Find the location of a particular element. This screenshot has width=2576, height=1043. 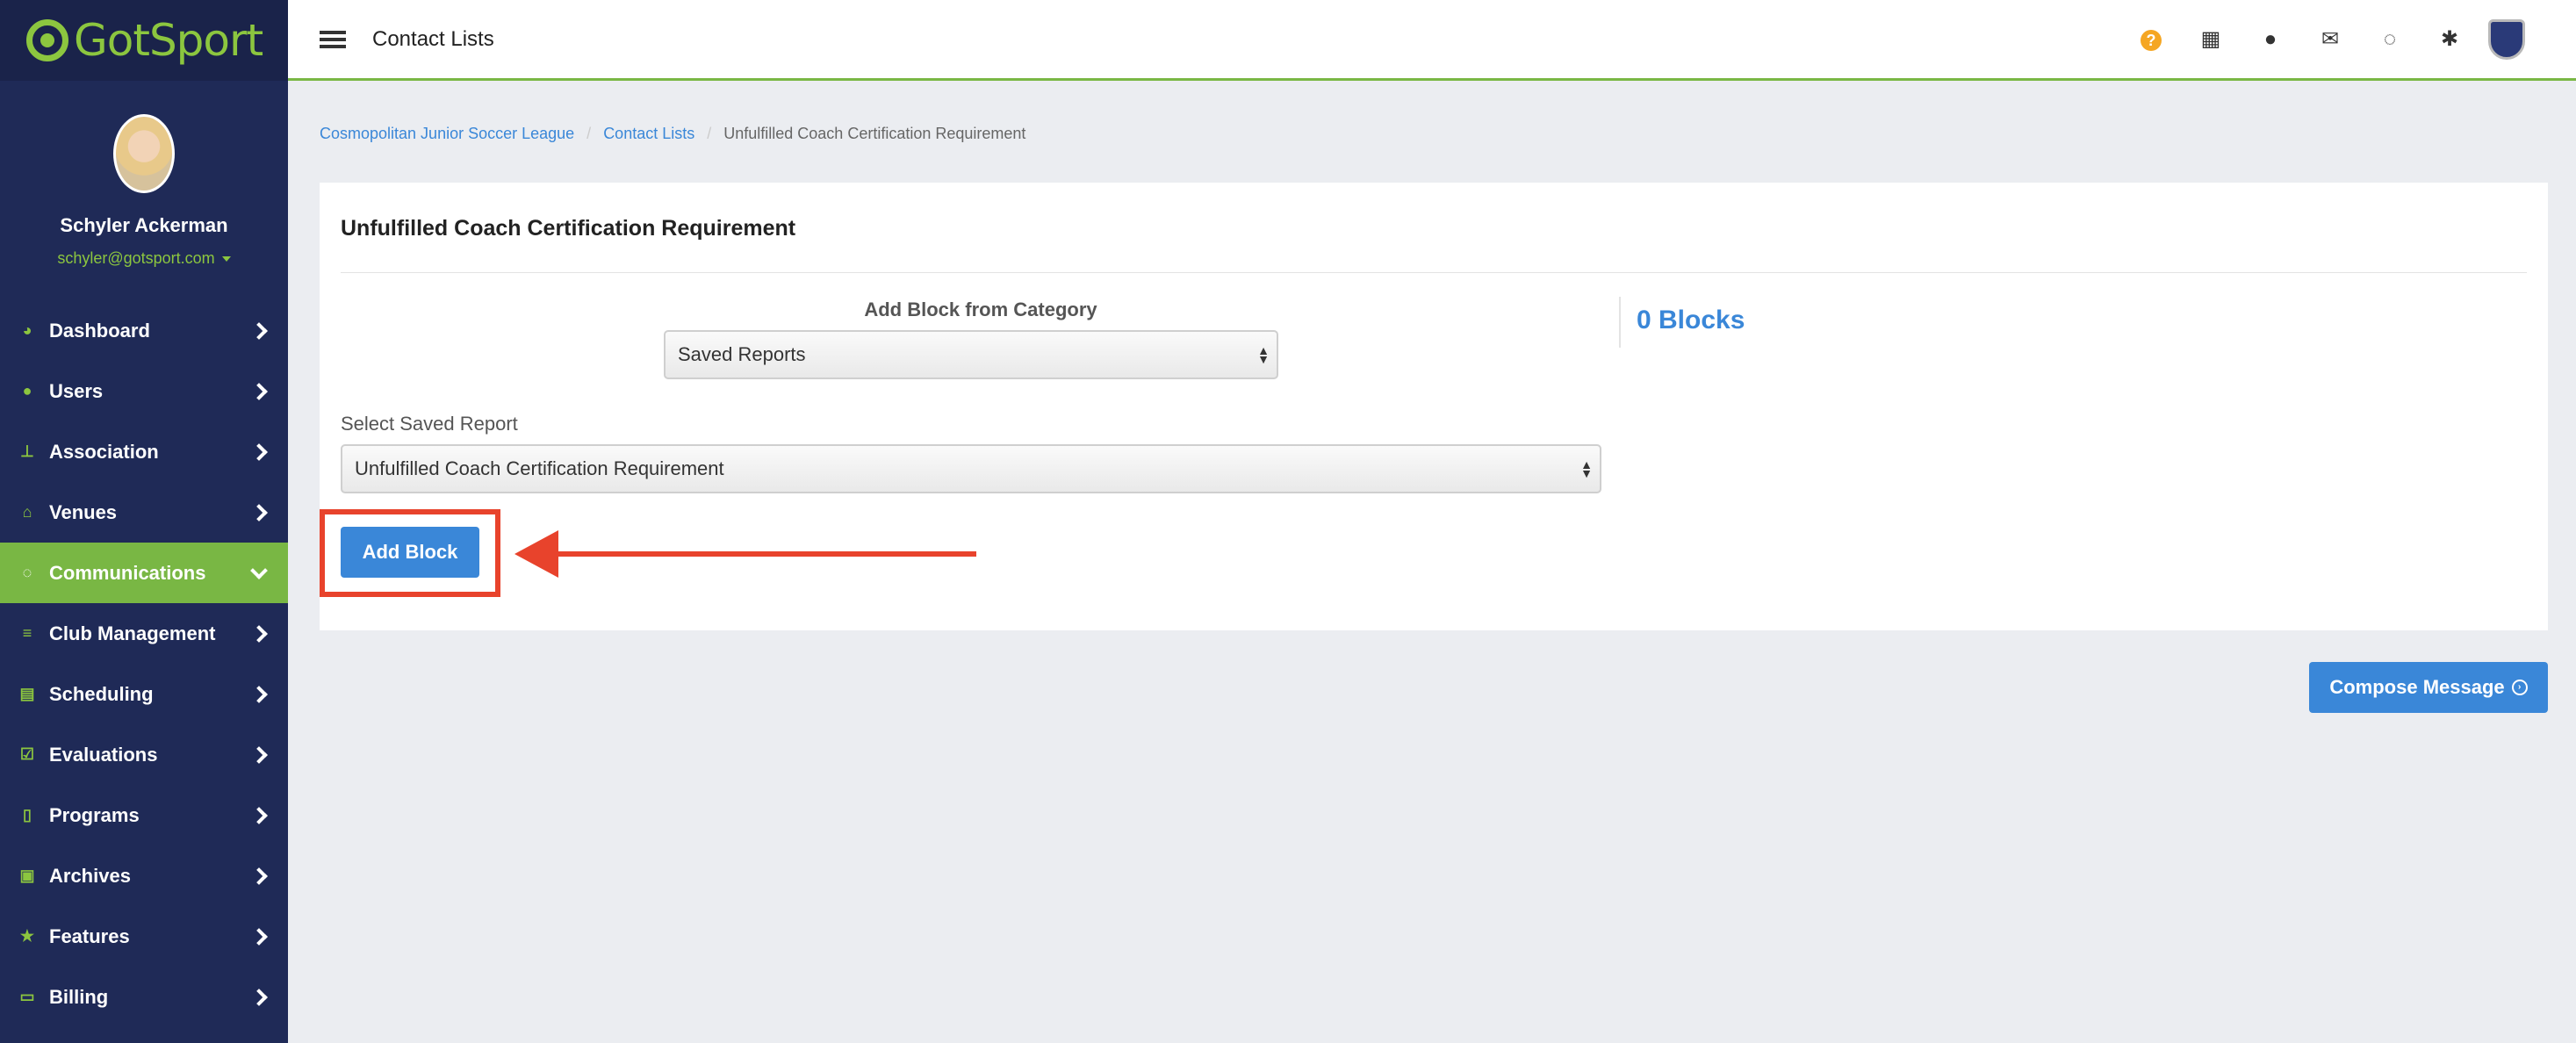

user-name: Schyler Ackerman is located at coordinates (144, 225).